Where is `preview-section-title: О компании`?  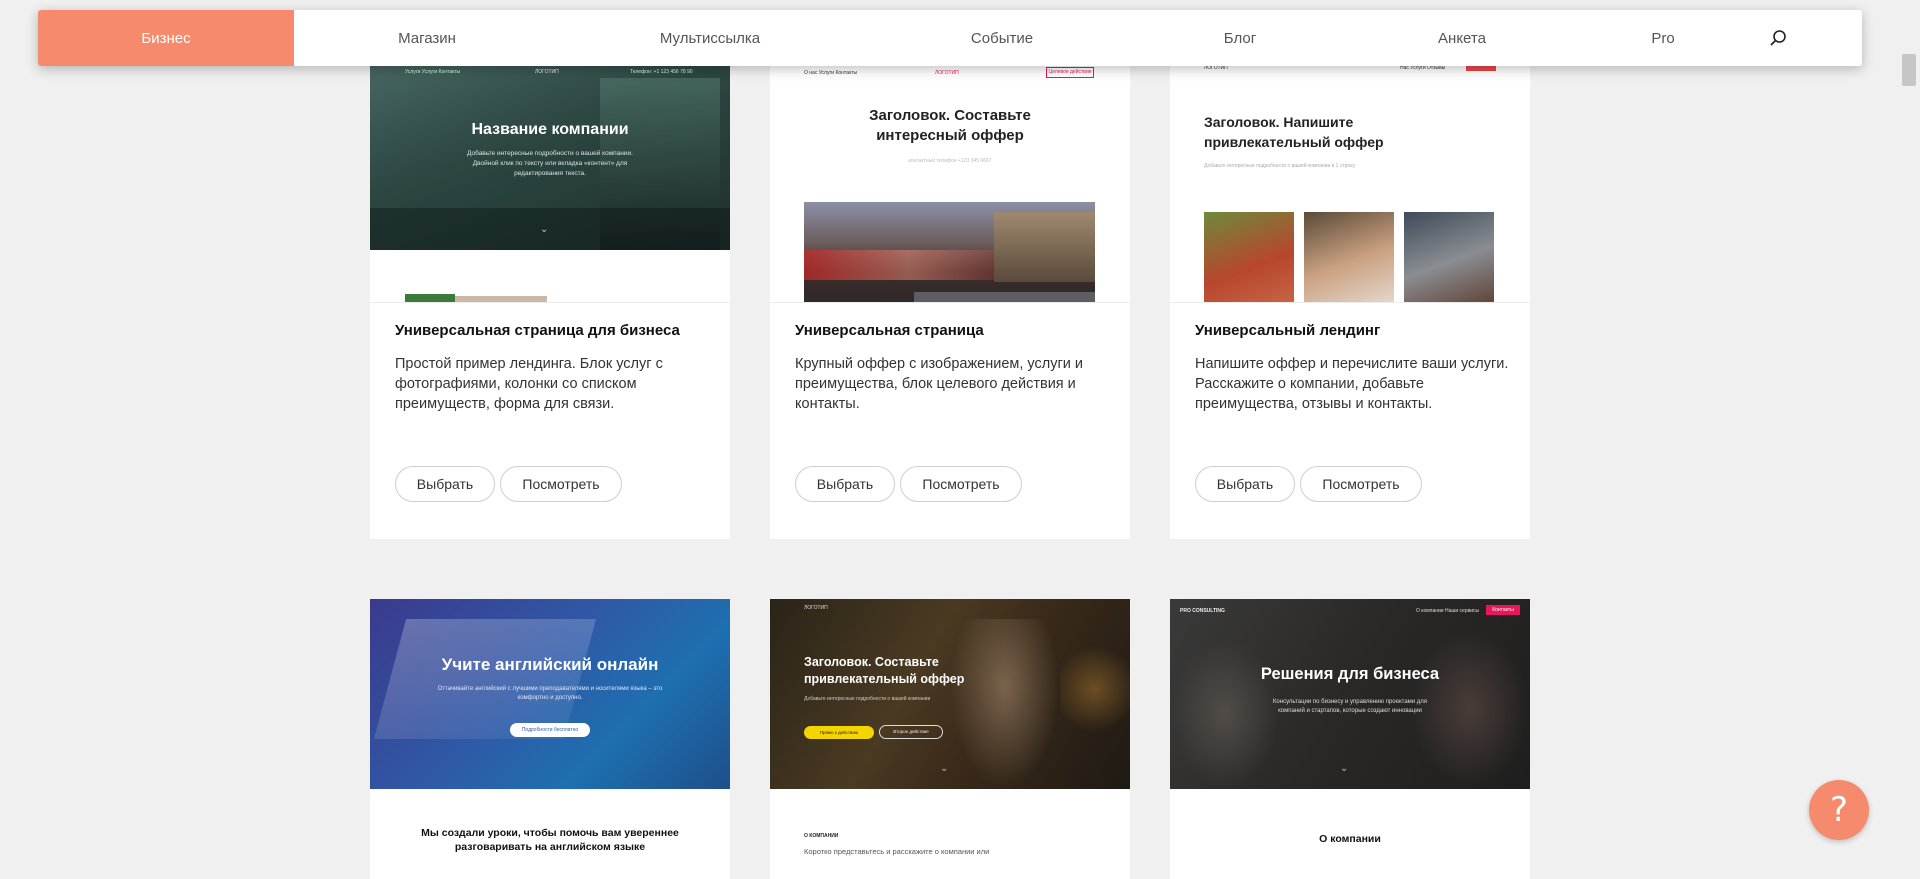 preview-section-title: О компании is located at coordinates (1350, 839).